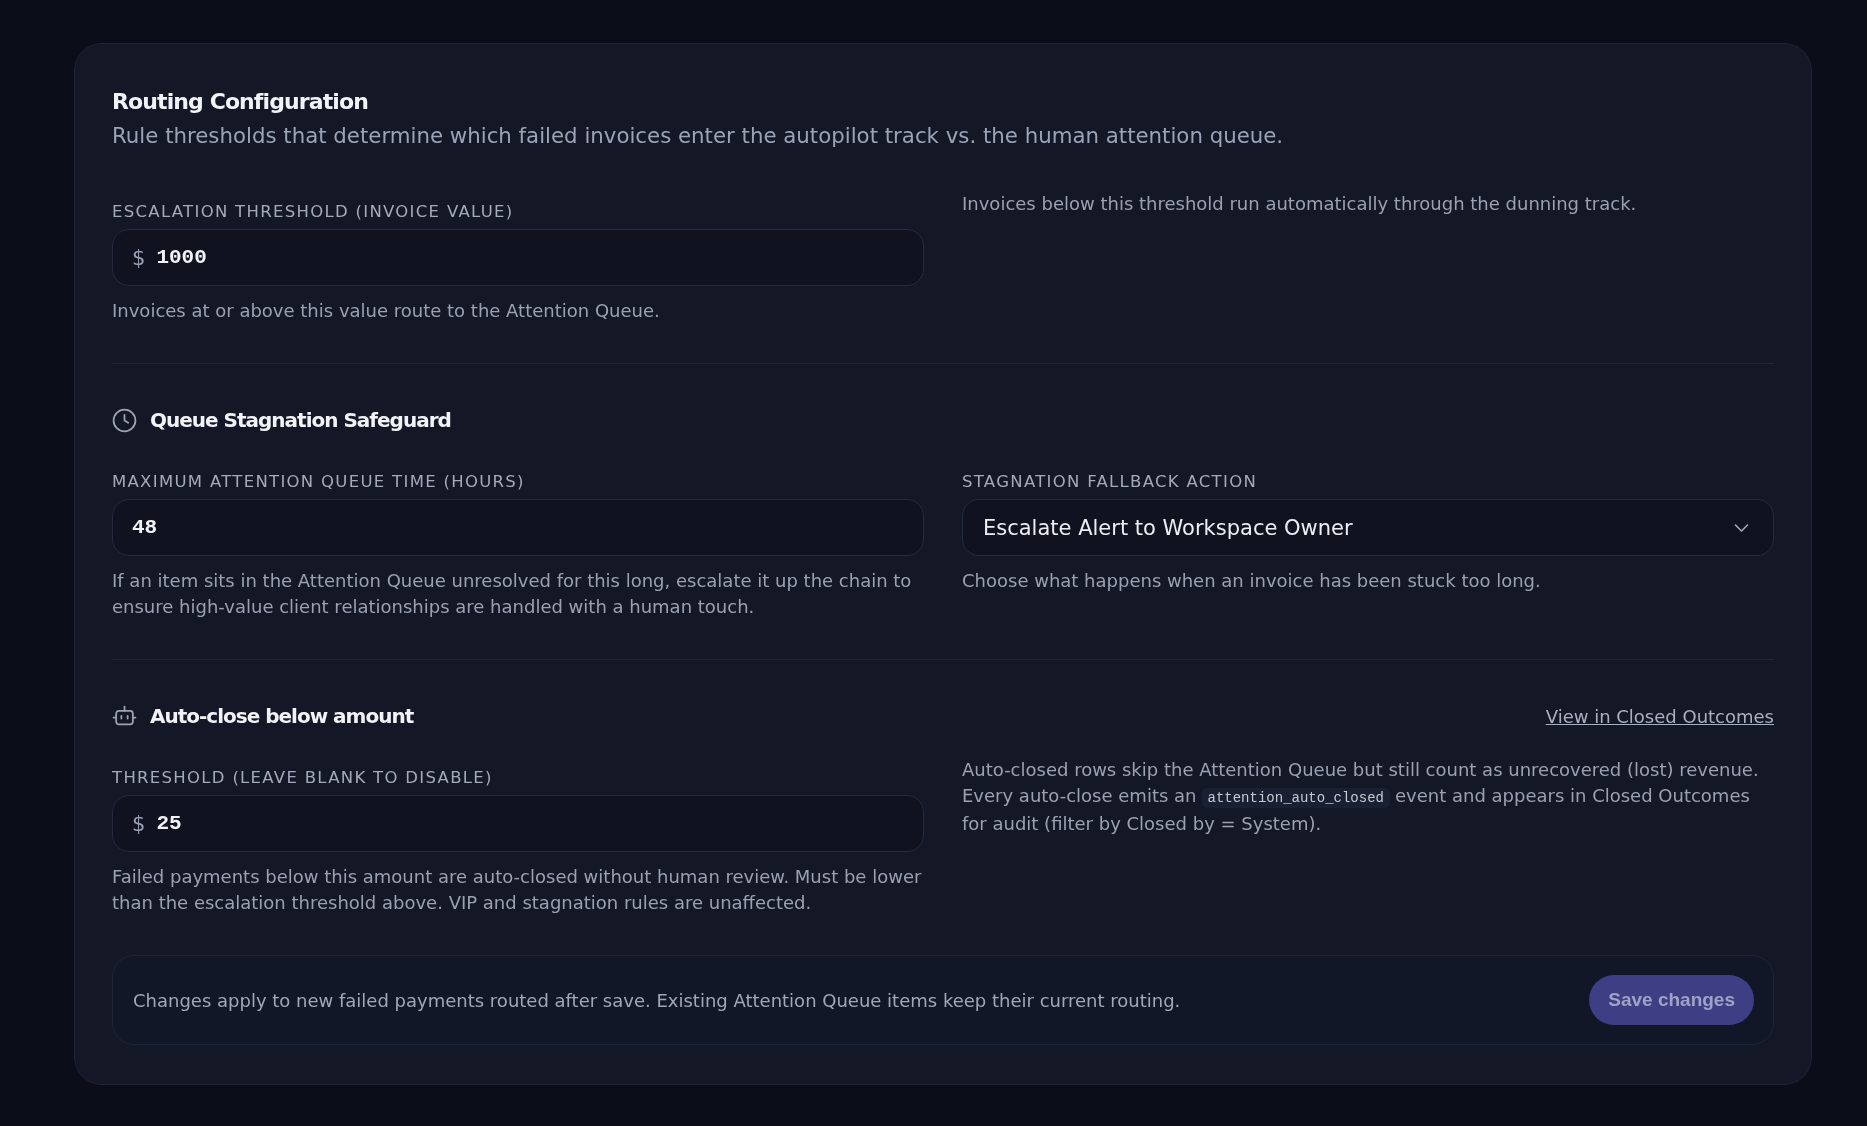 The image size is (1867, 1126). What do you see at coordinates (1252, 581) in the screenshot?
I see `help-text: Choose what happens when an invoice has been stuck too long.` at bounding box center [1252, 581].